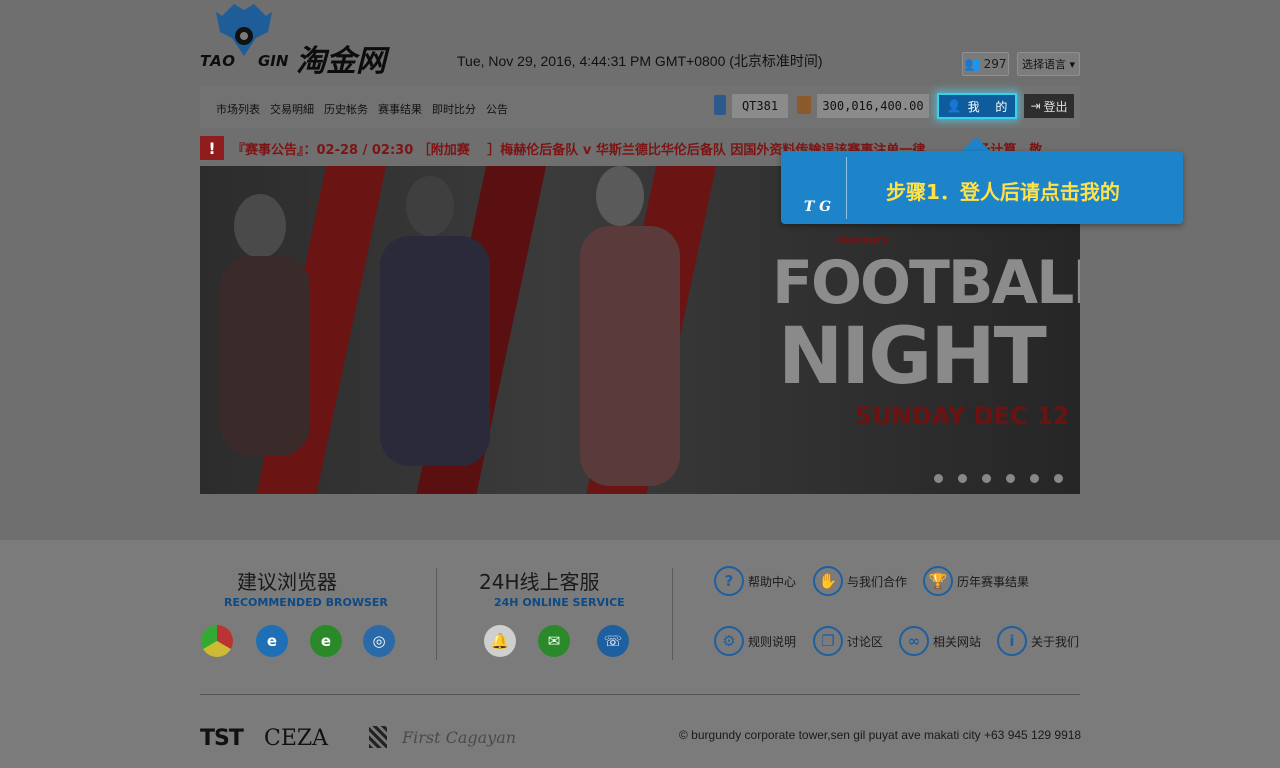  I want to click on partner-ceza-logo: CEZA, so click(296, 738).